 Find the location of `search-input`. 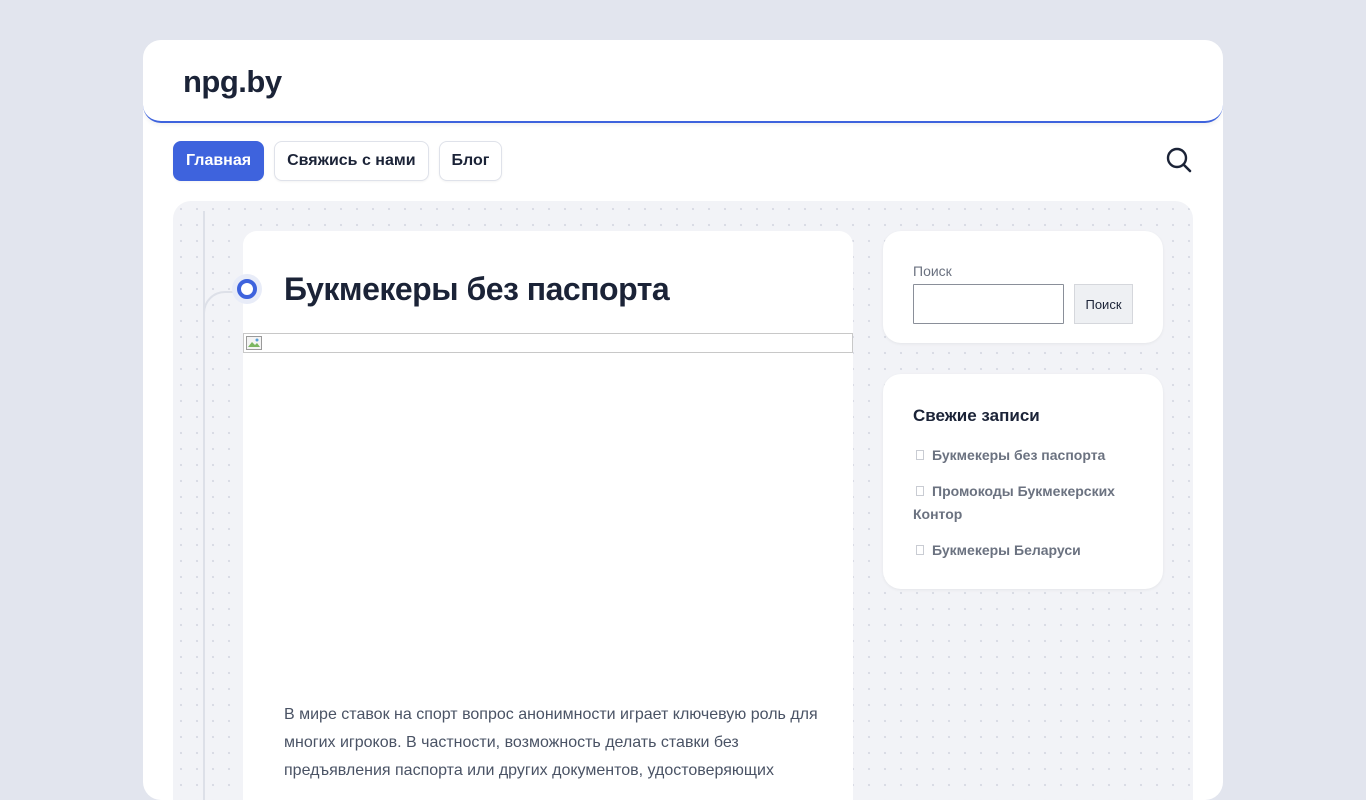

search-input is located at coordinates (988, 304).